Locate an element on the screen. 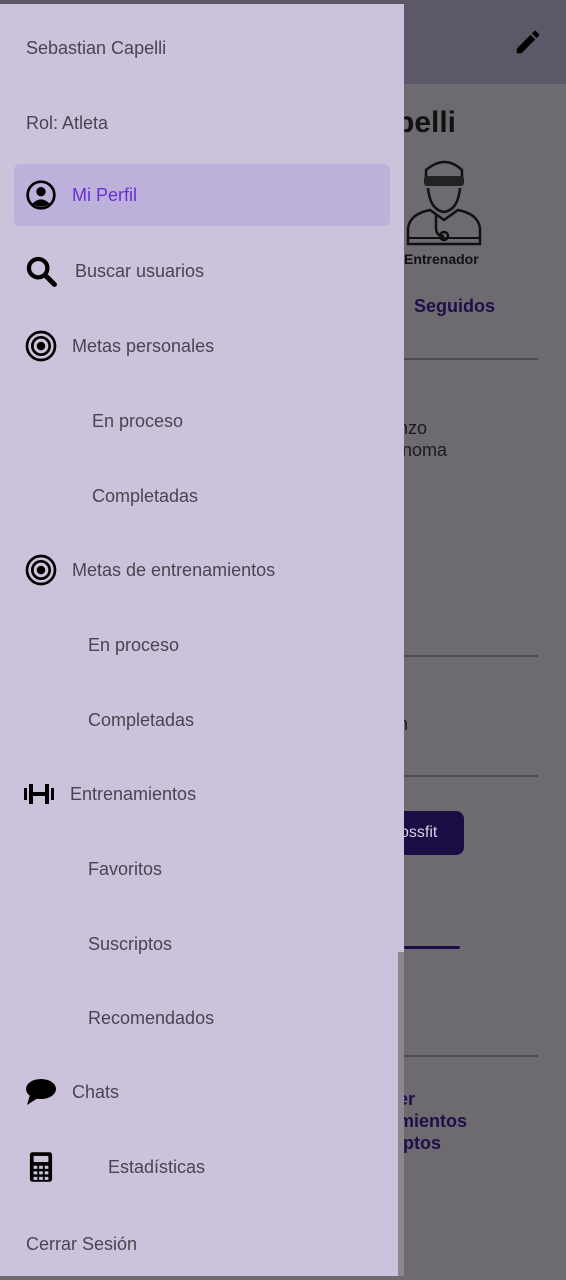 Image resolution: width=566 pixels, height=1280 pixels. user-name: Sebastian Capelli is located at coordinates (96, 48).